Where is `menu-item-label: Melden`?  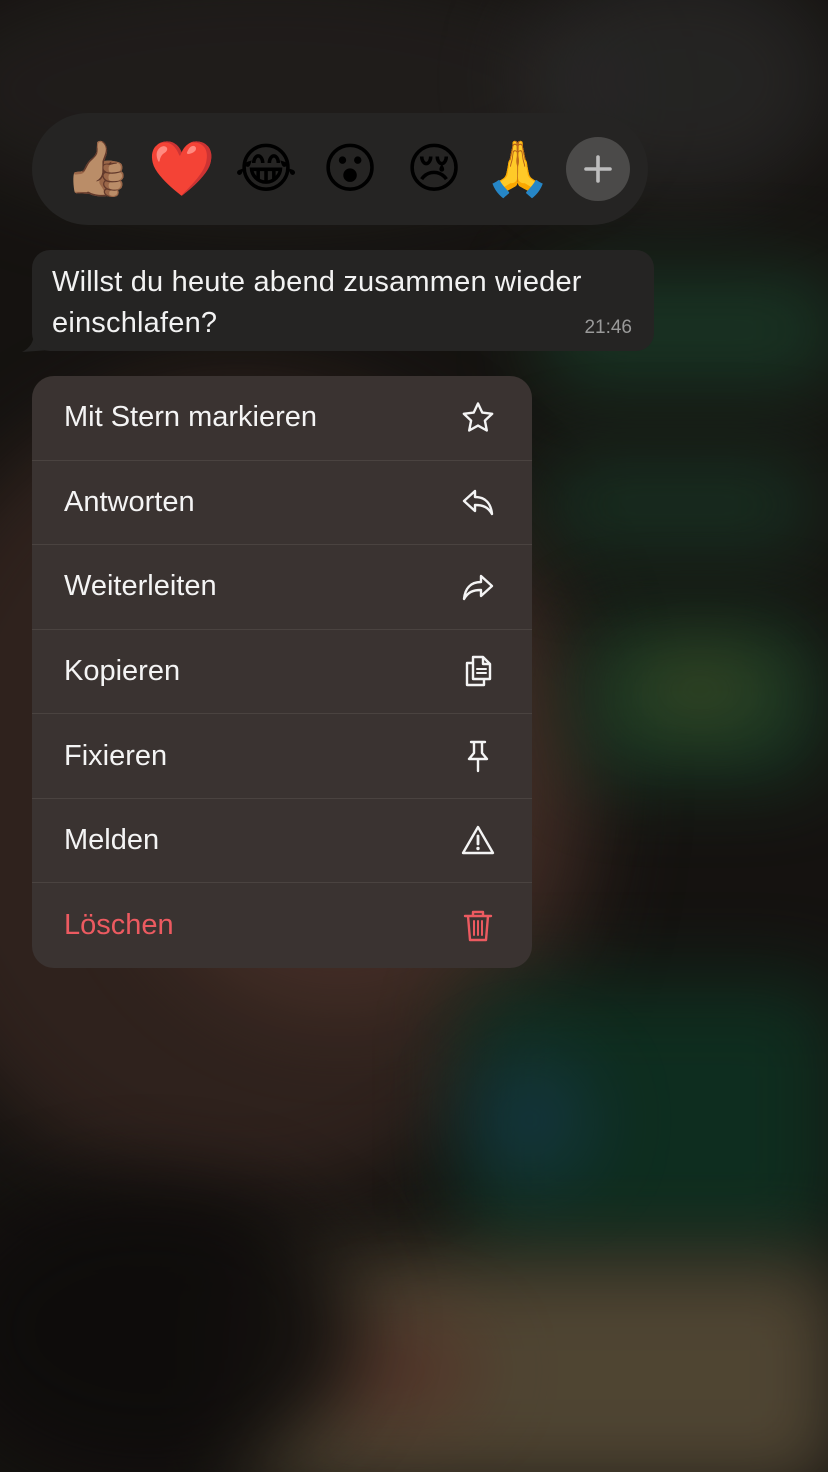 menu-item-label: Melden is located at coordinates (112, 840).